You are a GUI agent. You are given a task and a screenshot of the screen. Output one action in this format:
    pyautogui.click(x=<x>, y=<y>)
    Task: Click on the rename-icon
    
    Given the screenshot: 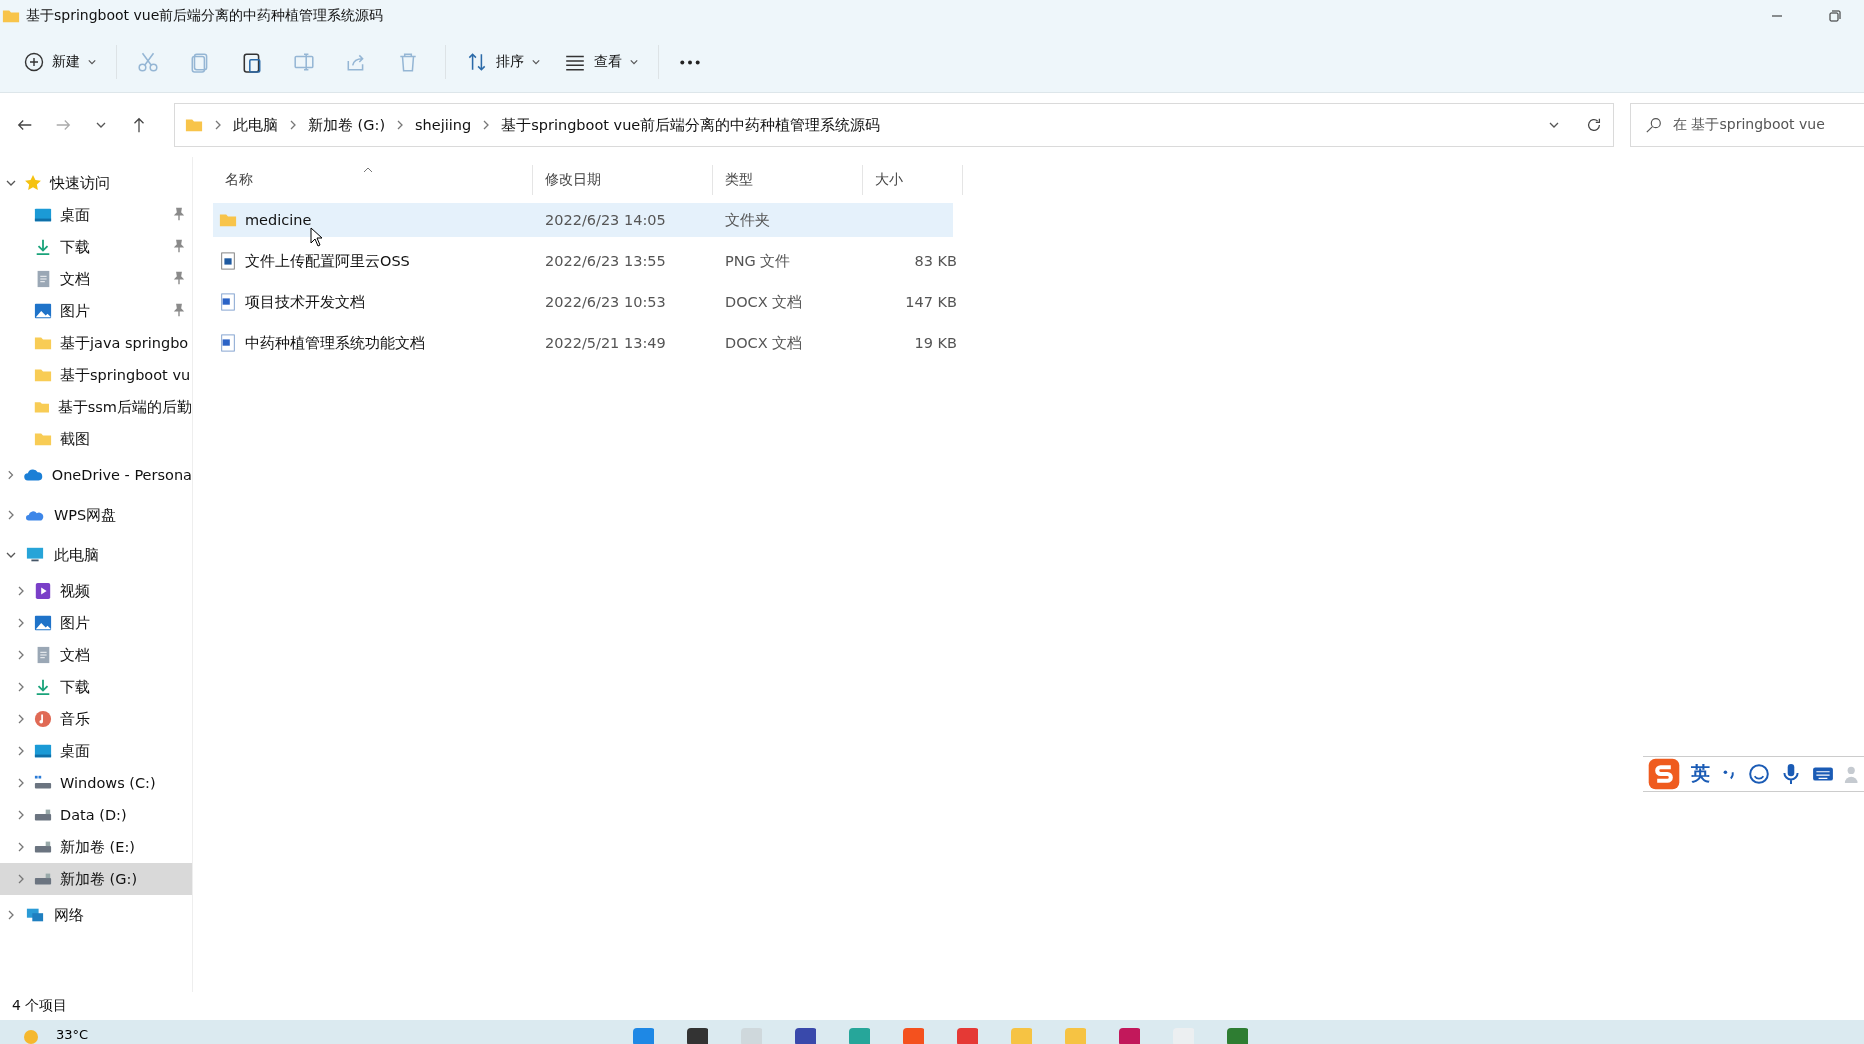 What is the action you would take?
    pyautogui.click(x=304, y=62)
    